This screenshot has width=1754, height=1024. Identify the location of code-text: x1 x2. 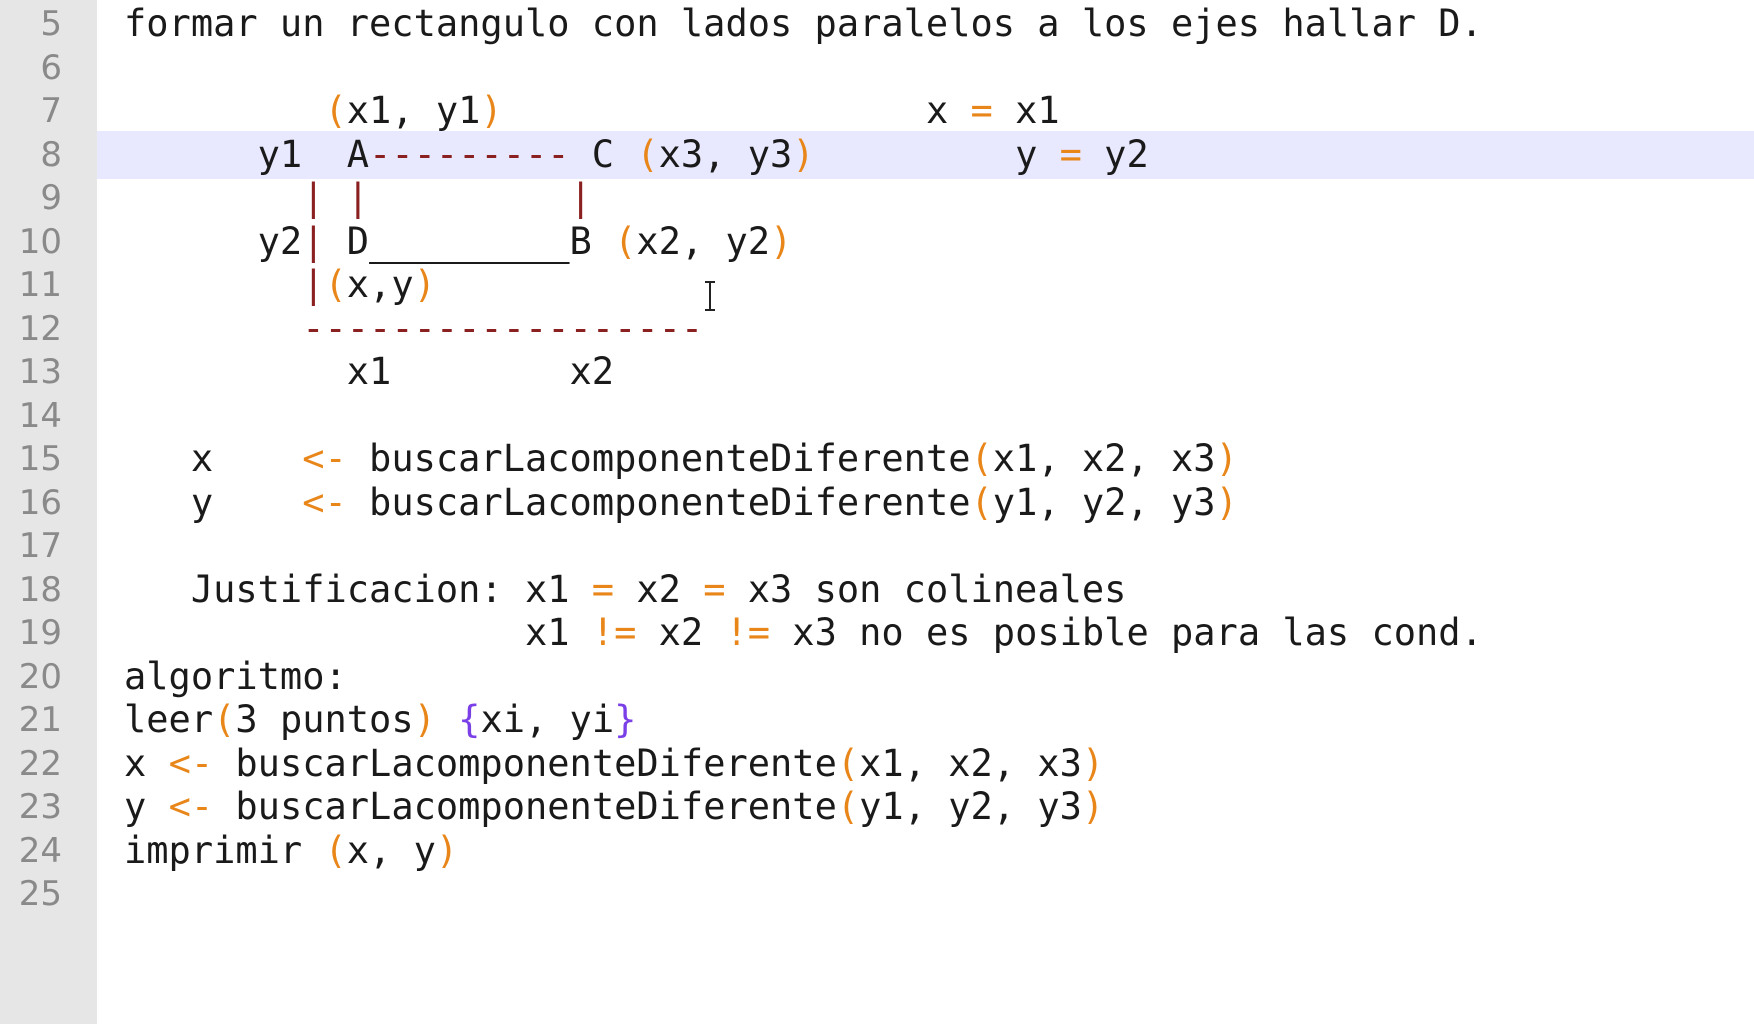
(369, 371).